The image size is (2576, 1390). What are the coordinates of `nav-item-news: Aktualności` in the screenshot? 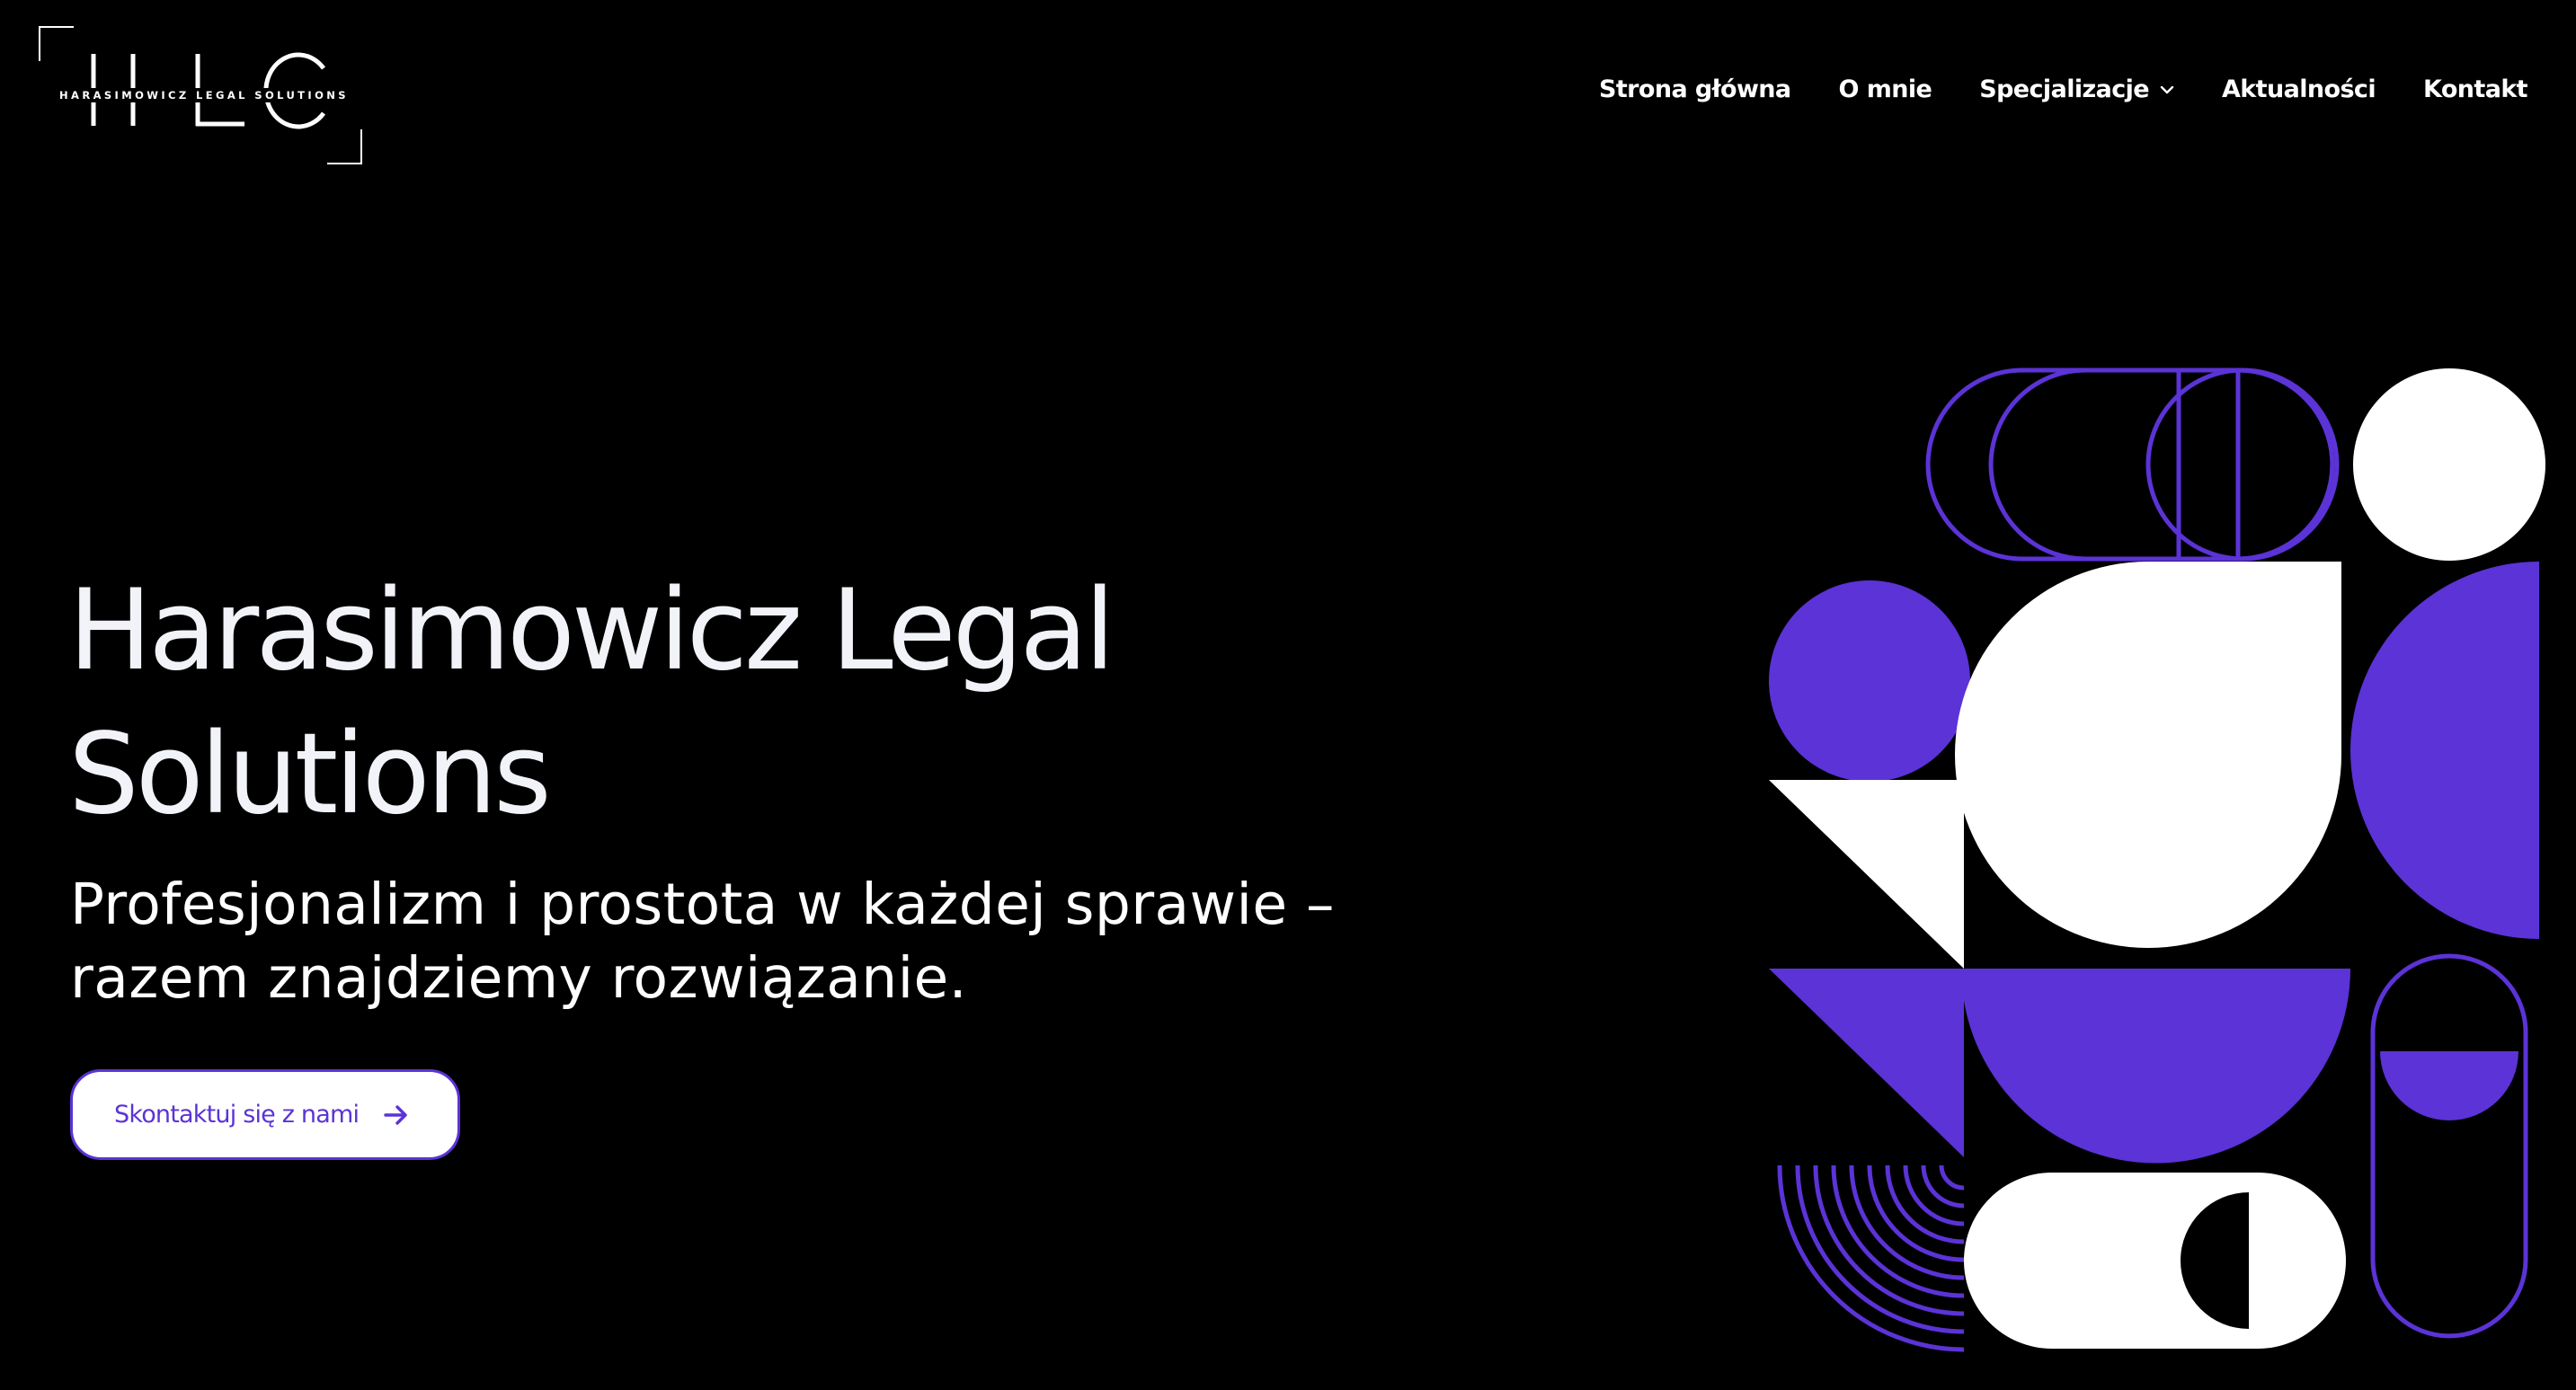 It's located at (2299, 89).